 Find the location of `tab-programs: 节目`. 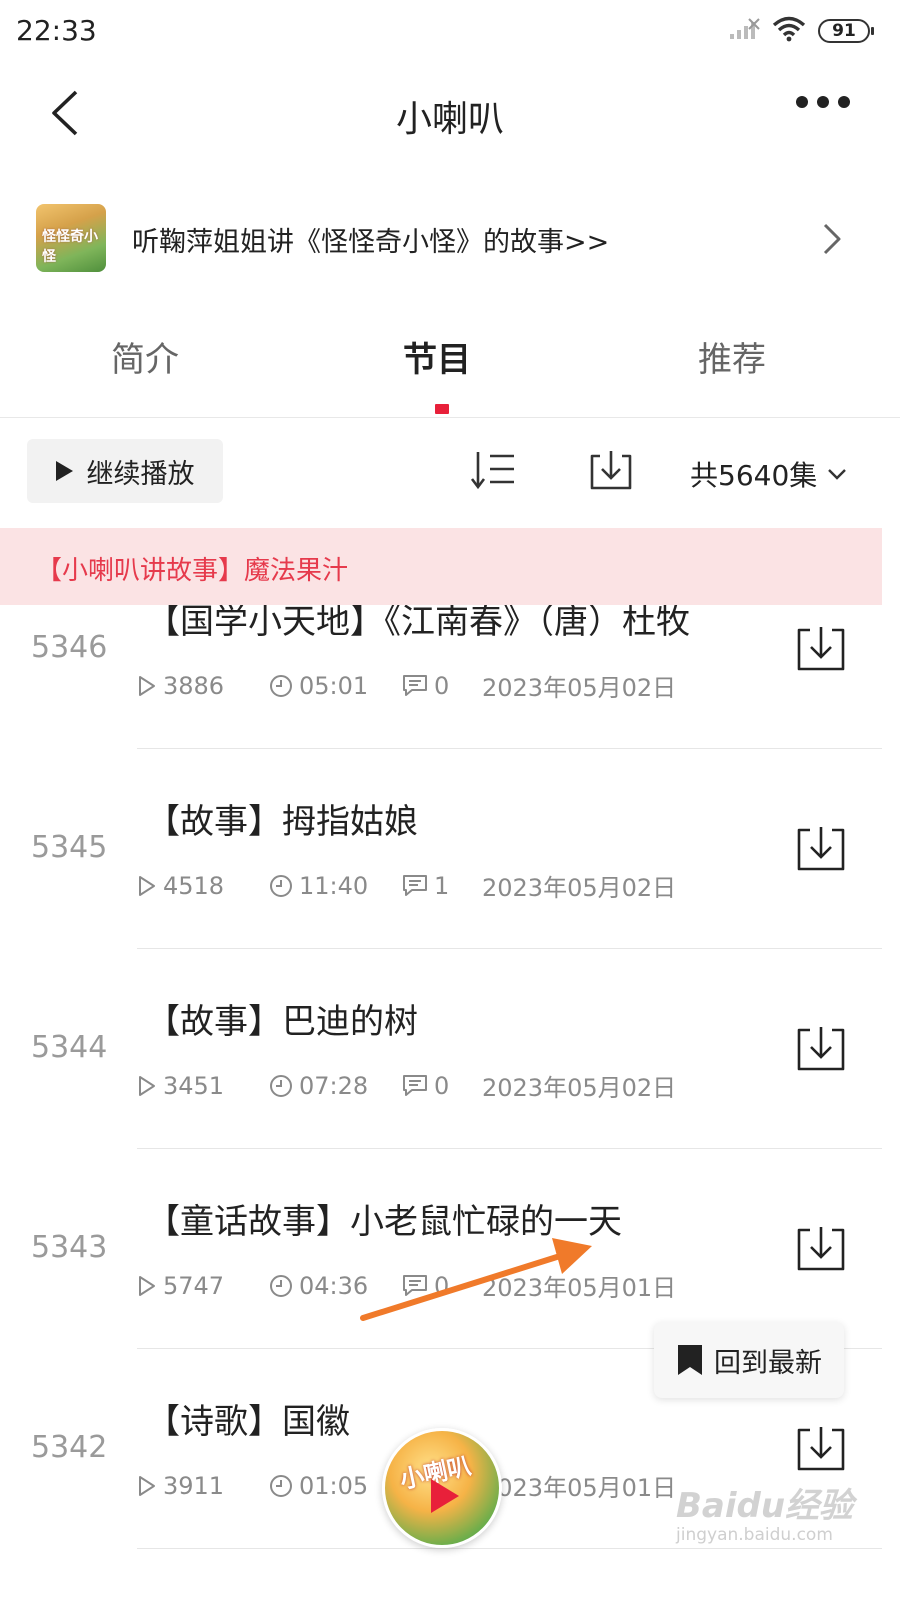

tab-programs: 节目 is located at coordinates (437, 356).